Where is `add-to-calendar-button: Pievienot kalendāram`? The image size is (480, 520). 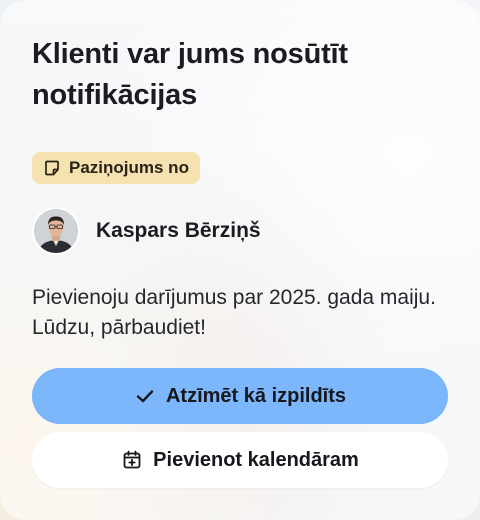
add-to-calendar-button: Pievienot kalendāram is located at coordinates (240, 460).